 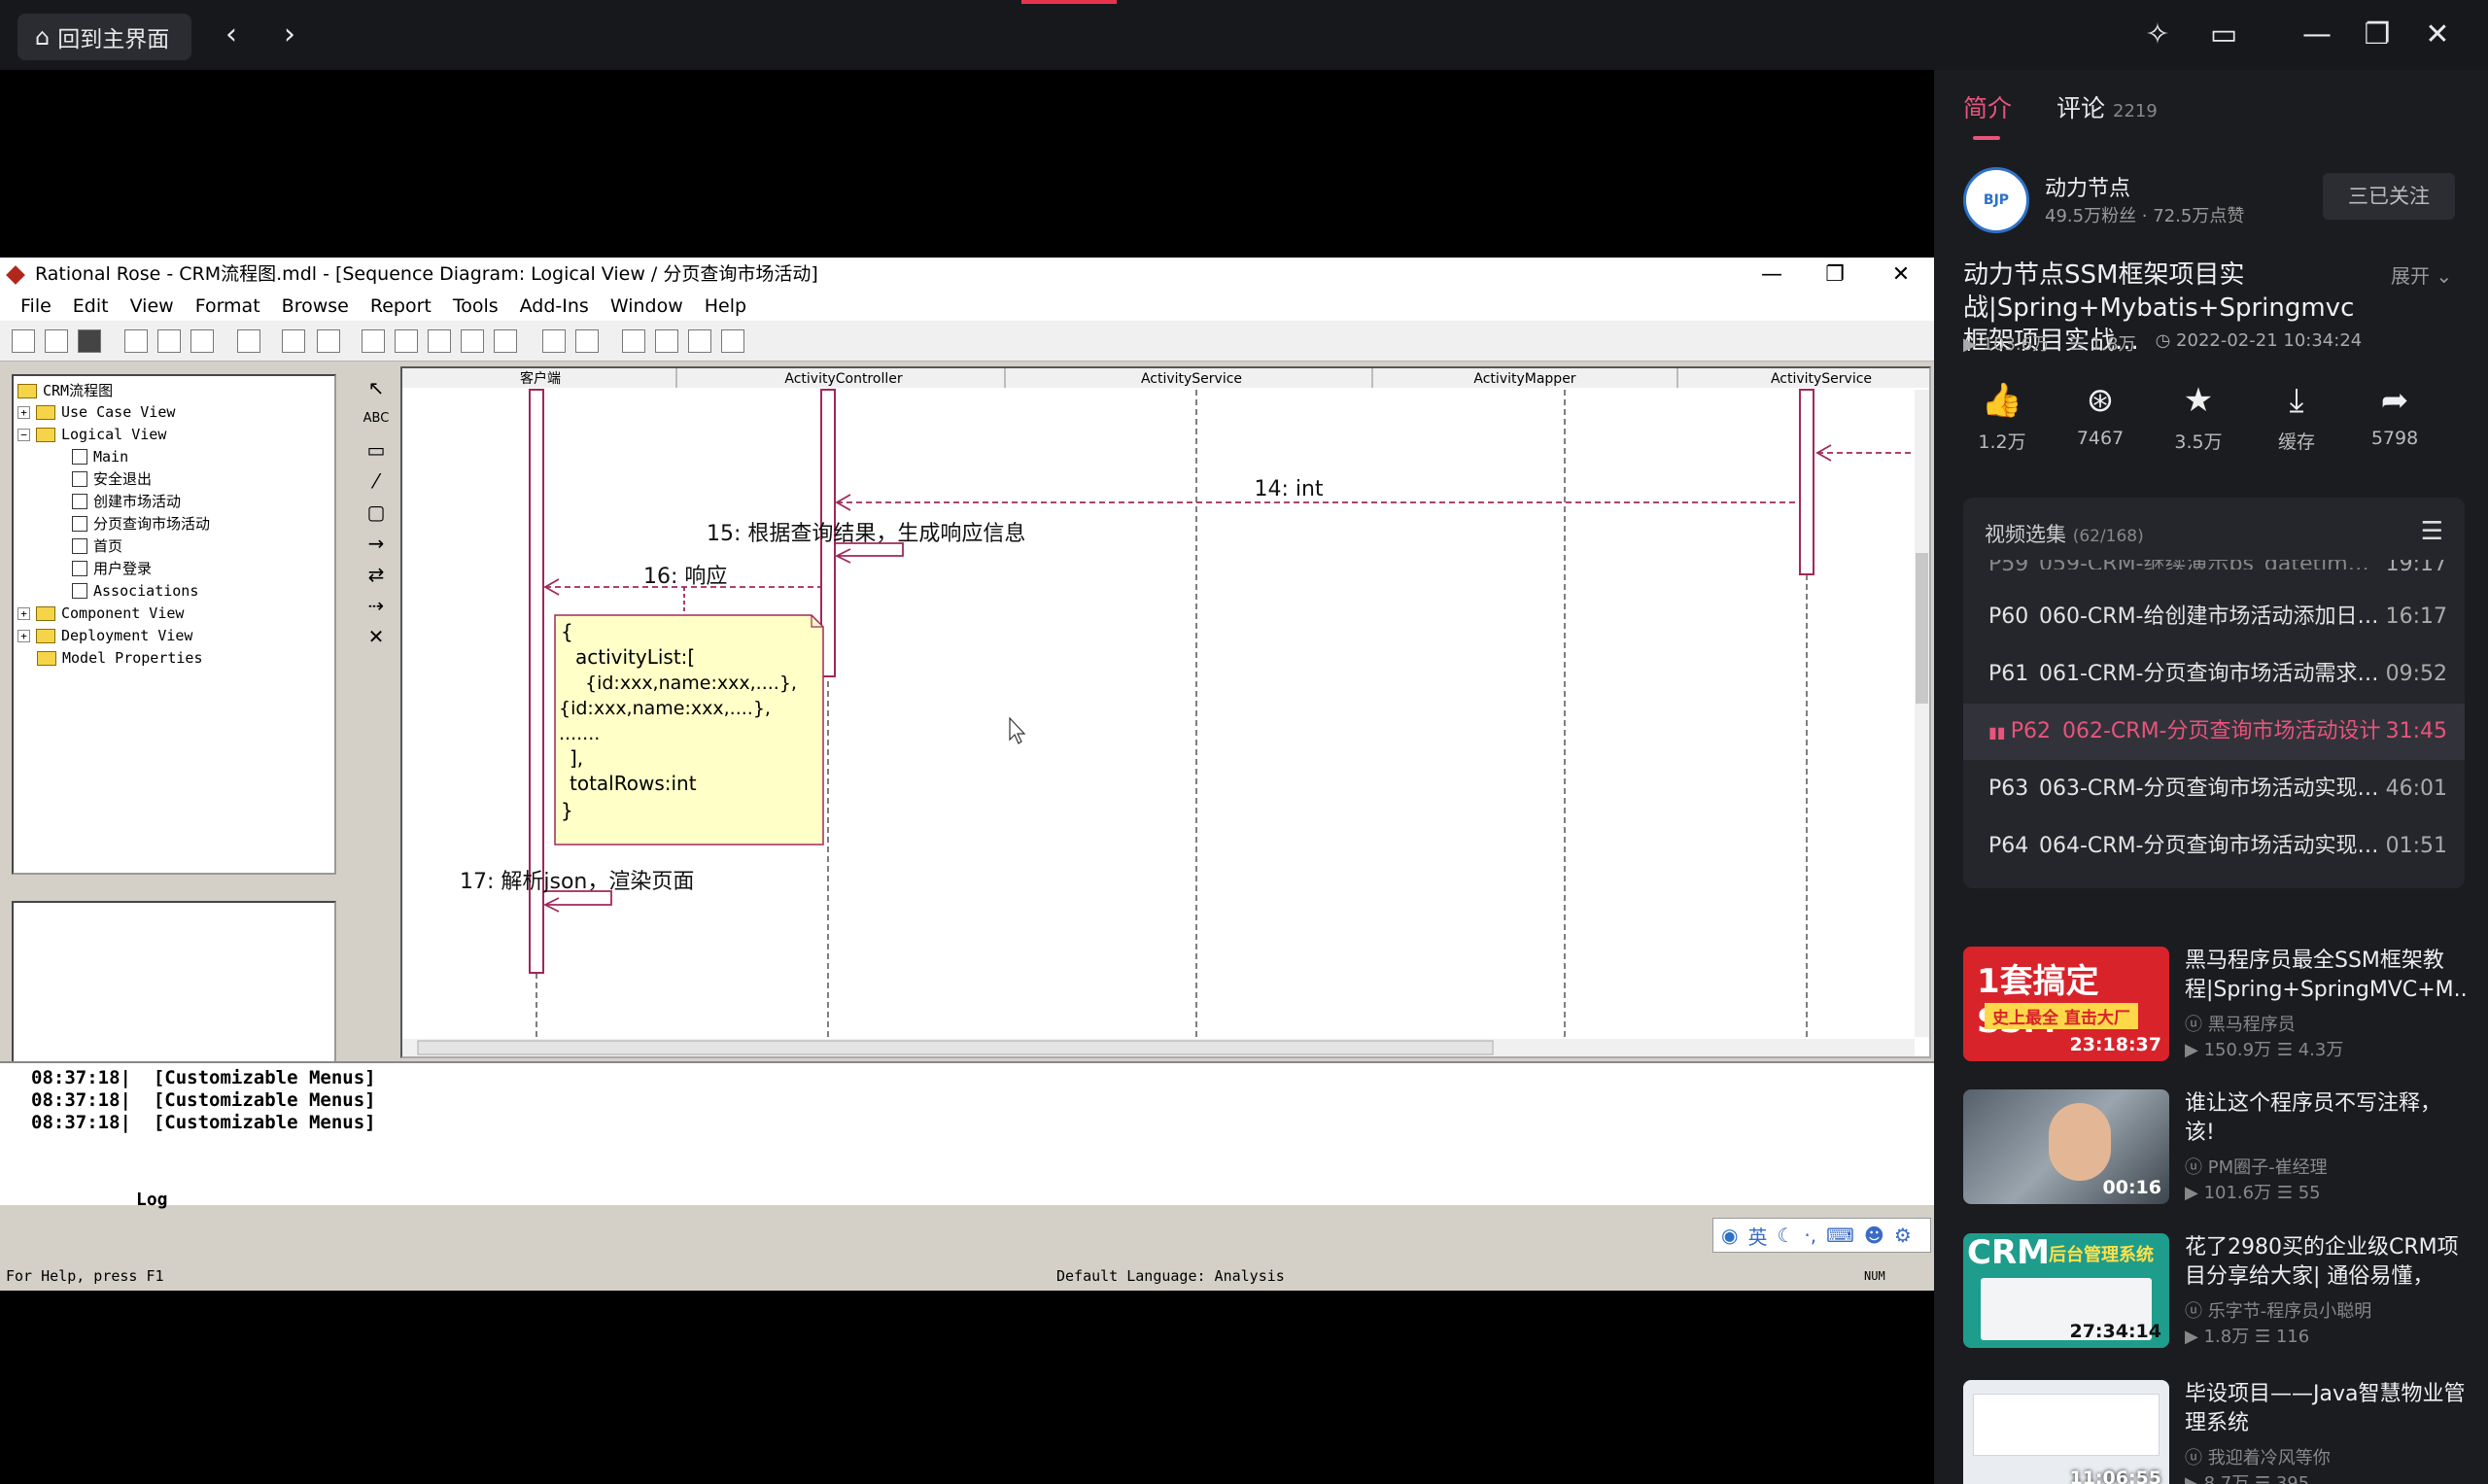 I want to click on anchor-tool-icon: ⁄, so click(x=376, y=481).